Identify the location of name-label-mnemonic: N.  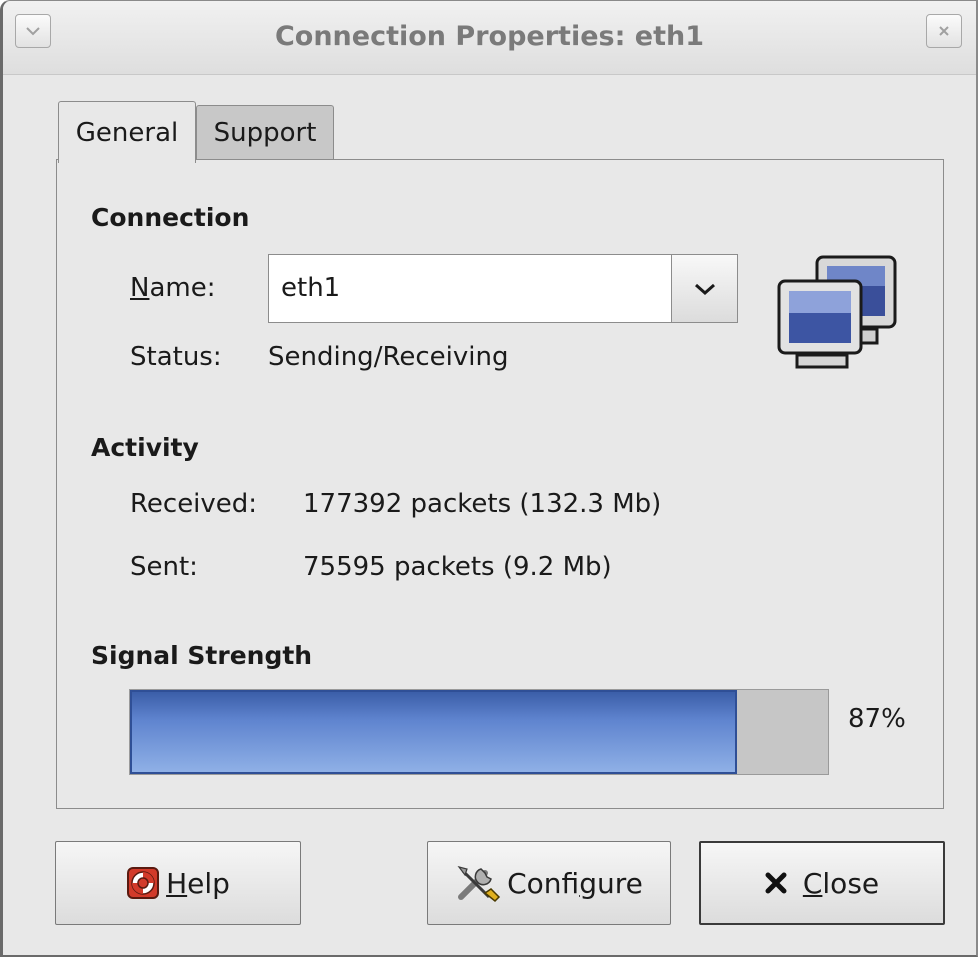
(140, 288).